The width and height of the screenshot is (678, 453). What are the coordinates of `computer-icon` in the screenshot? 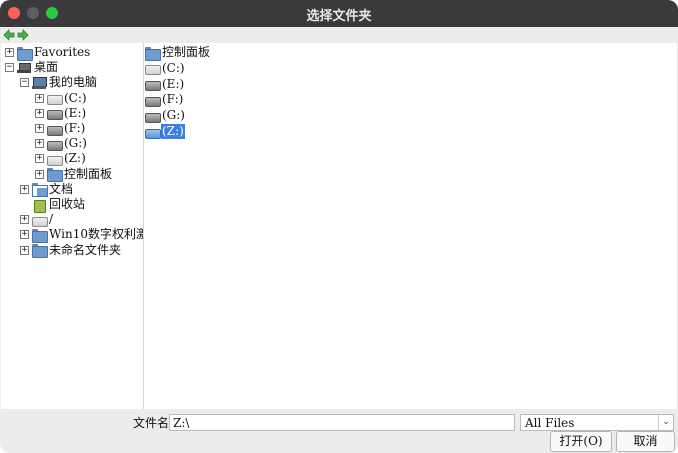 It's located at (39, 82).